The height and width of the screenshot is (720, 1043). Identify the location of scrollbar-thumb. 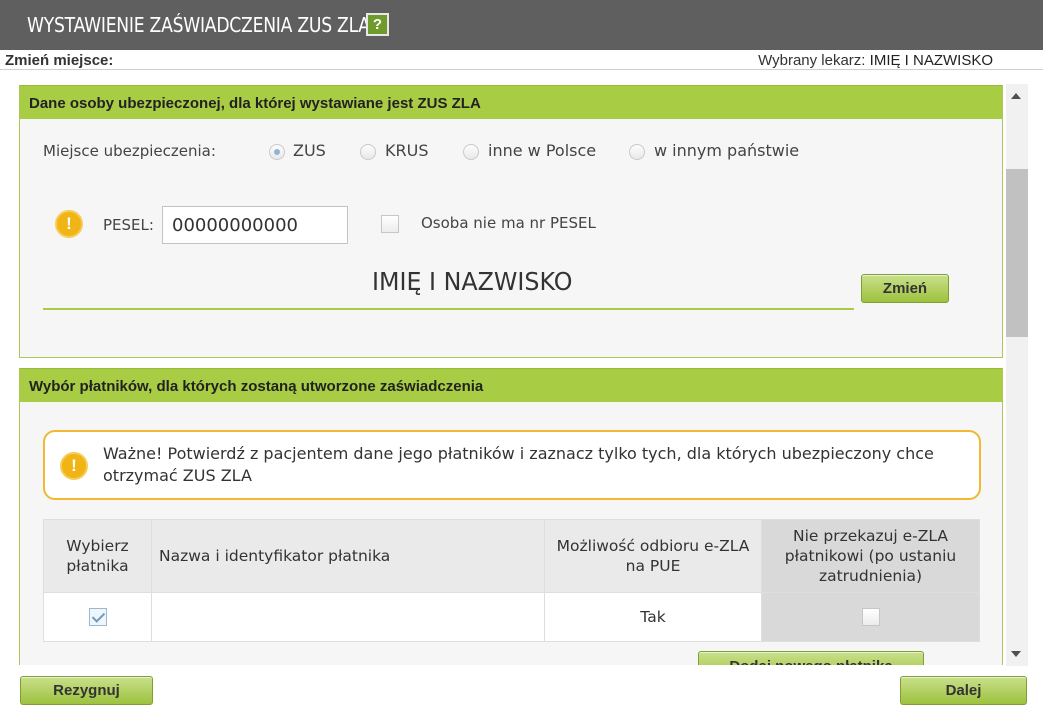
(1017, 253).